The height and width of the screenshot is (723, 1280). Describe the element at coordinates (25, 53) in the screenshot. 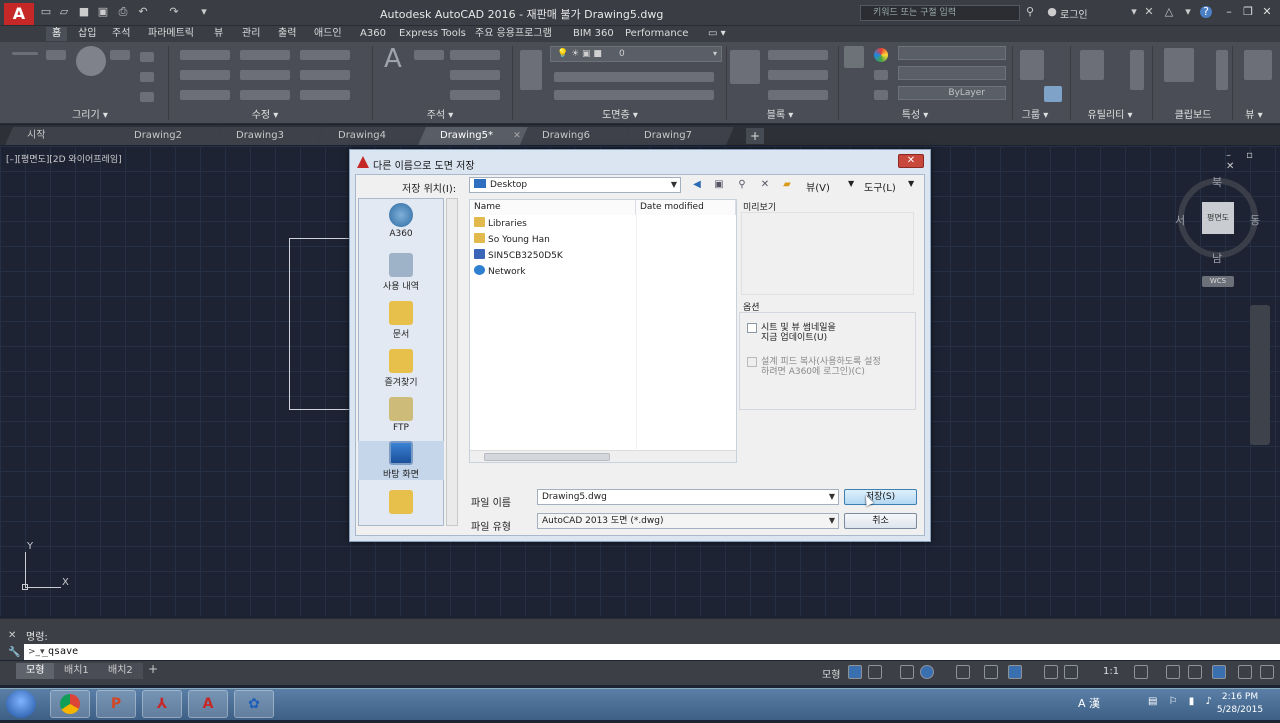

I see `line-tool-icon` at that location.